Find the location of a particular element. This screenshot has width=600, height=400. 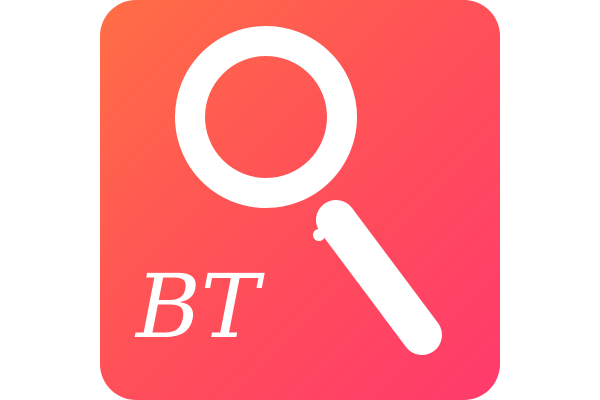

magnifier-lens is located at coordinates (266, 117).